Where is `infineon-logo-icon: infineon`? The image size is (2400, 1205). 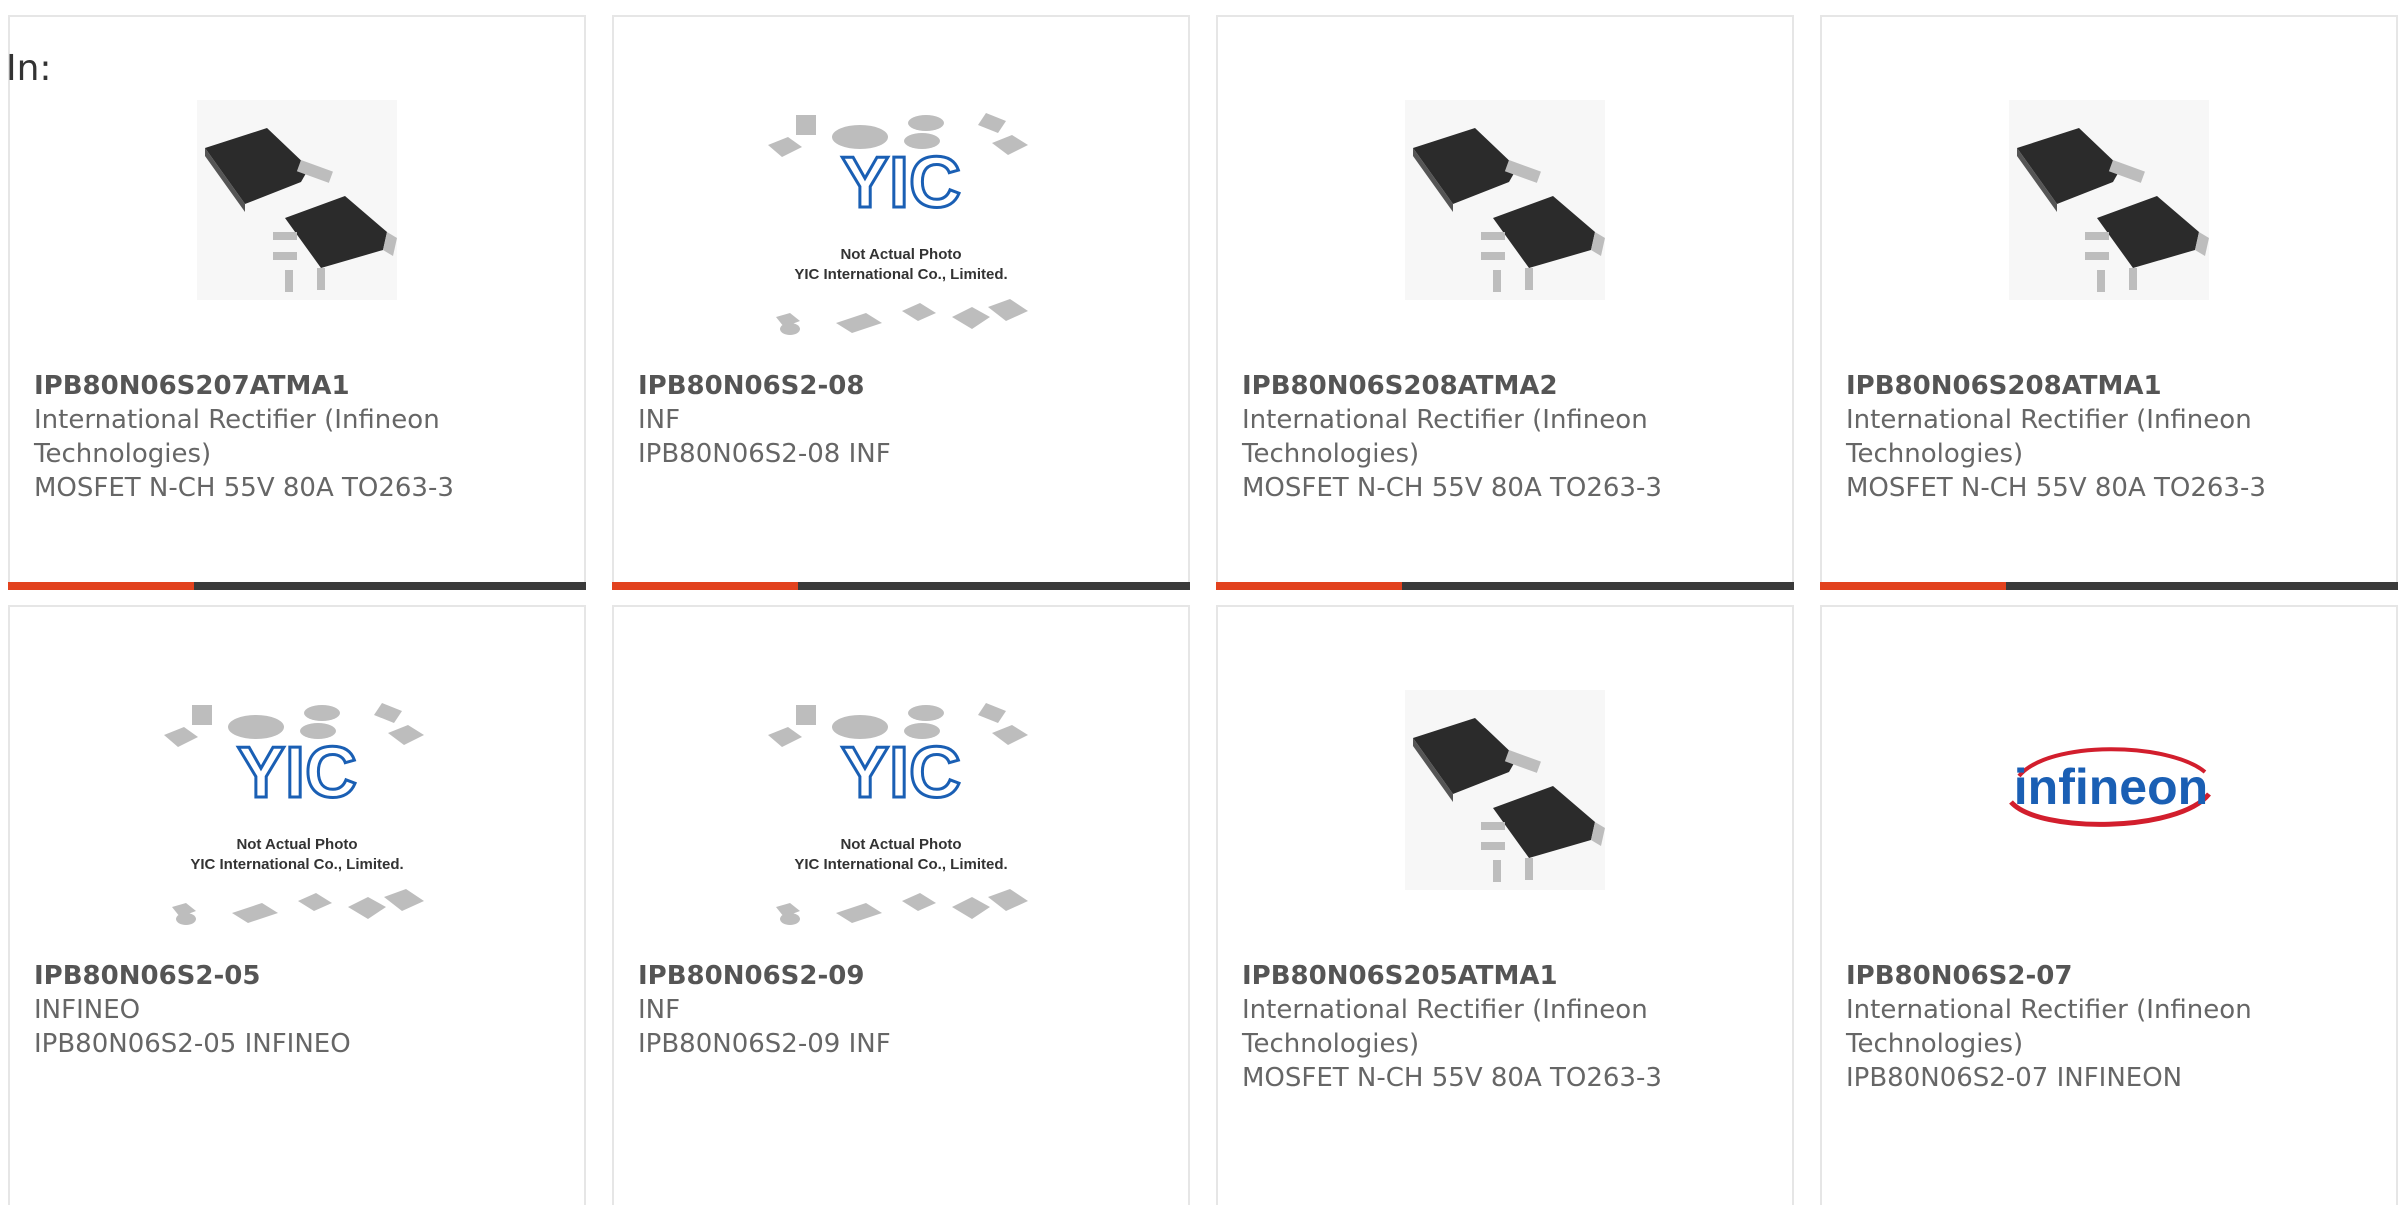
infineon-logo-icon: infineon is located at coordinates (2110, 787).